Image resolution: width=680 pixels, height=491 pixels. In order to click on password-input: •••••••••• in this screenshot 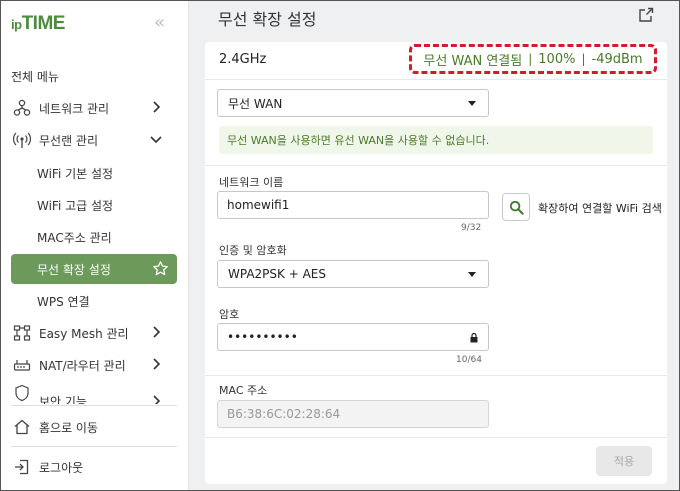, I will do `click(353, 337)`.